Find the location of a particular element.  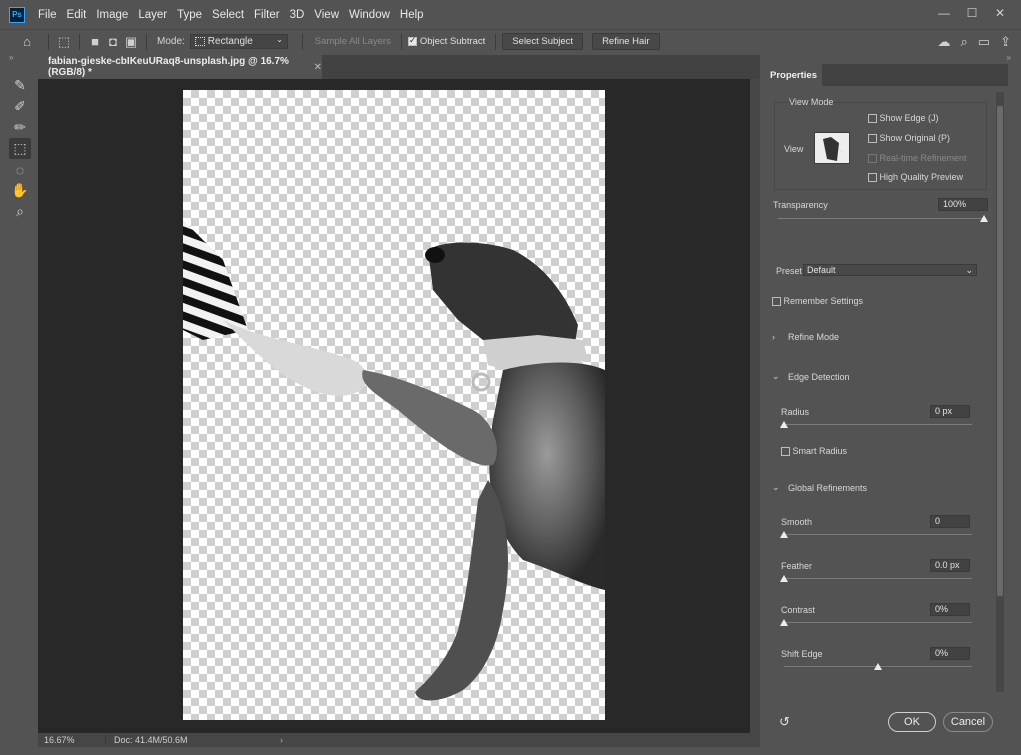

properties-tab: Properties is located at coordinates (792, 75).